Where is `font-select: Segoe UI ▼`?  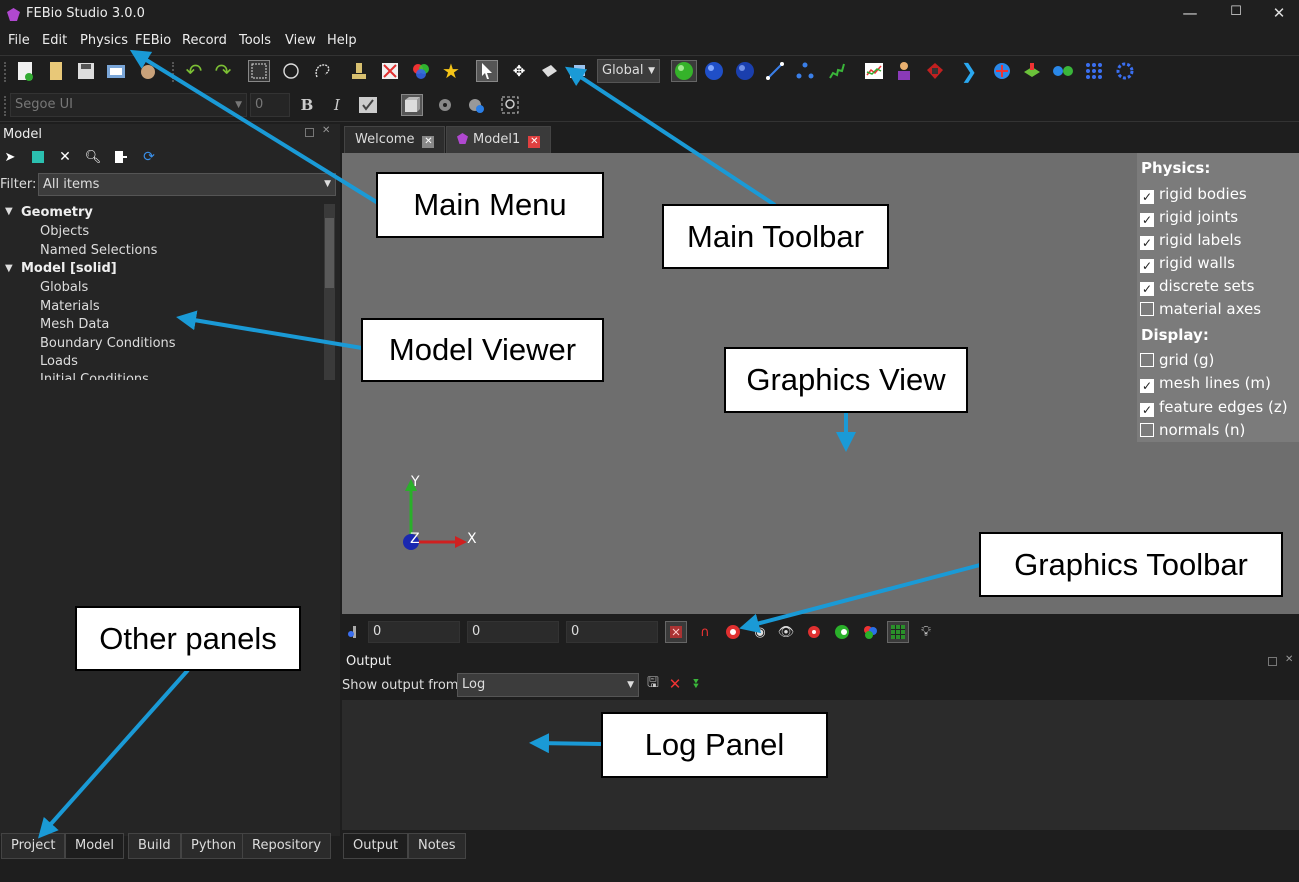
font-select: Segoe UI ▼ is located at coordinates (128, 105).